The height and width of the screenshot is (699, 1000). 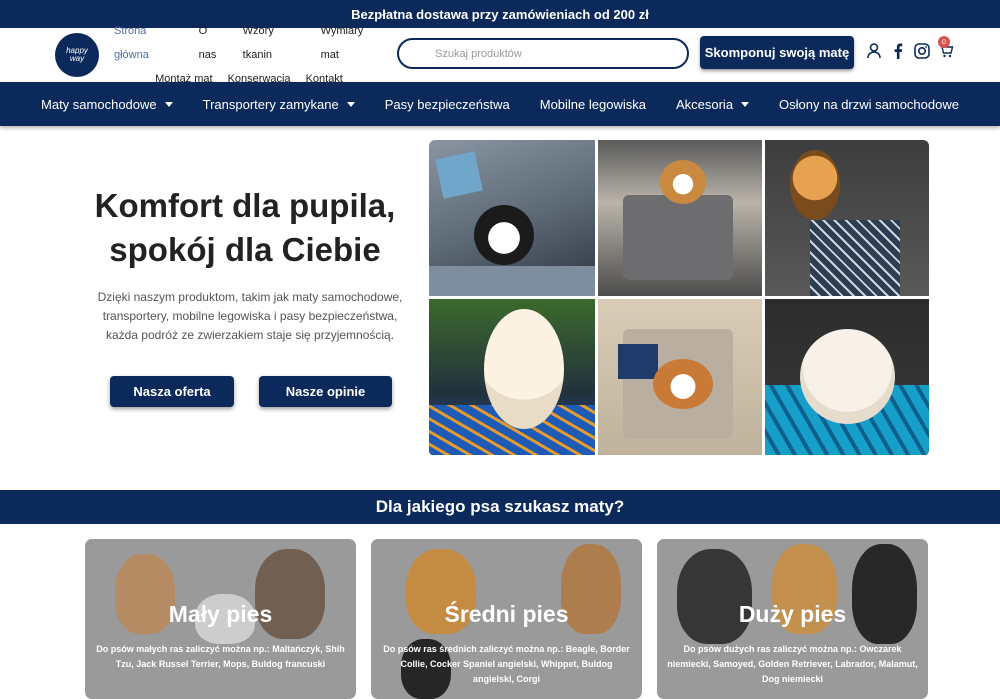 What do you see at coordinates (352, 43) in the screenshot?
I see `link-sizes: Wymiary mat` at bounding box center [352, 43].